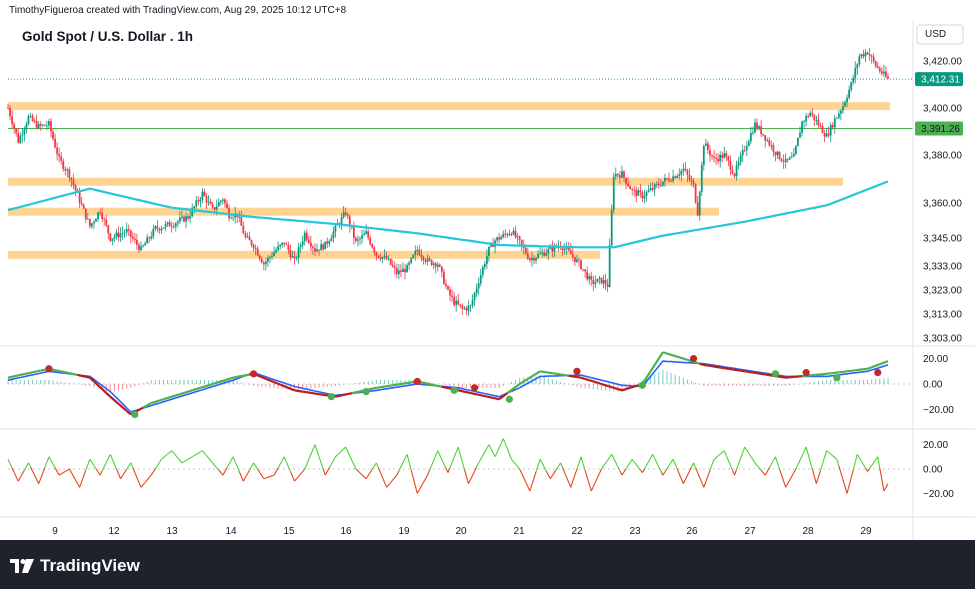 This screenshot has height=589, width=975. What do you see at coordinates (460, 385) in the screenshot?
I see `wavetrend-pane` at bounding box center [460, 385].